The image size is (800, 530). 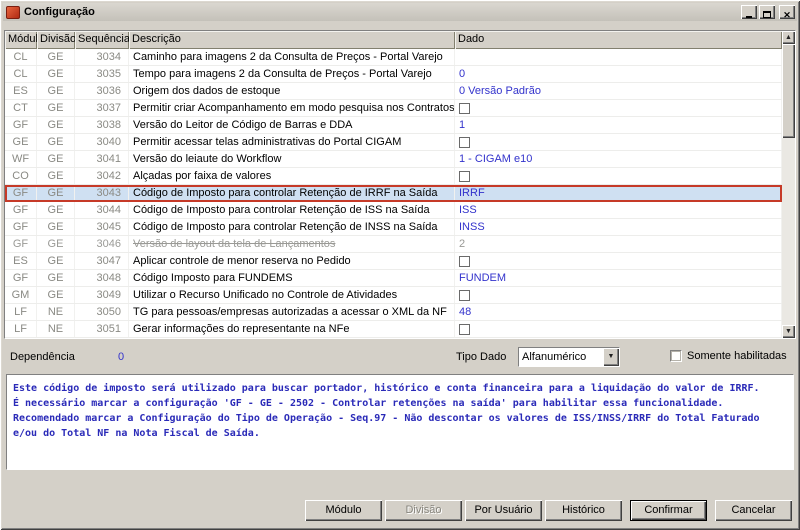 I want to click on modulo-button: Módulo, so click(x=343, y=510).